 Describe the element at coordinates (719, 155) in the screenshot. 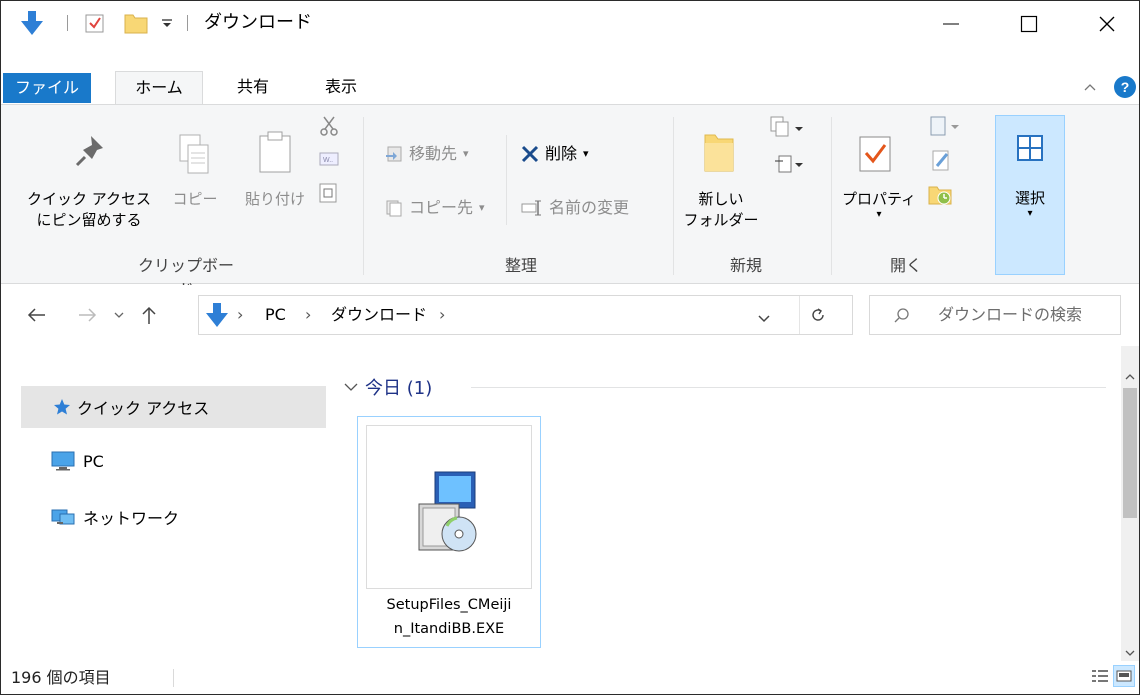

I see `new-folder-icon` at that location.